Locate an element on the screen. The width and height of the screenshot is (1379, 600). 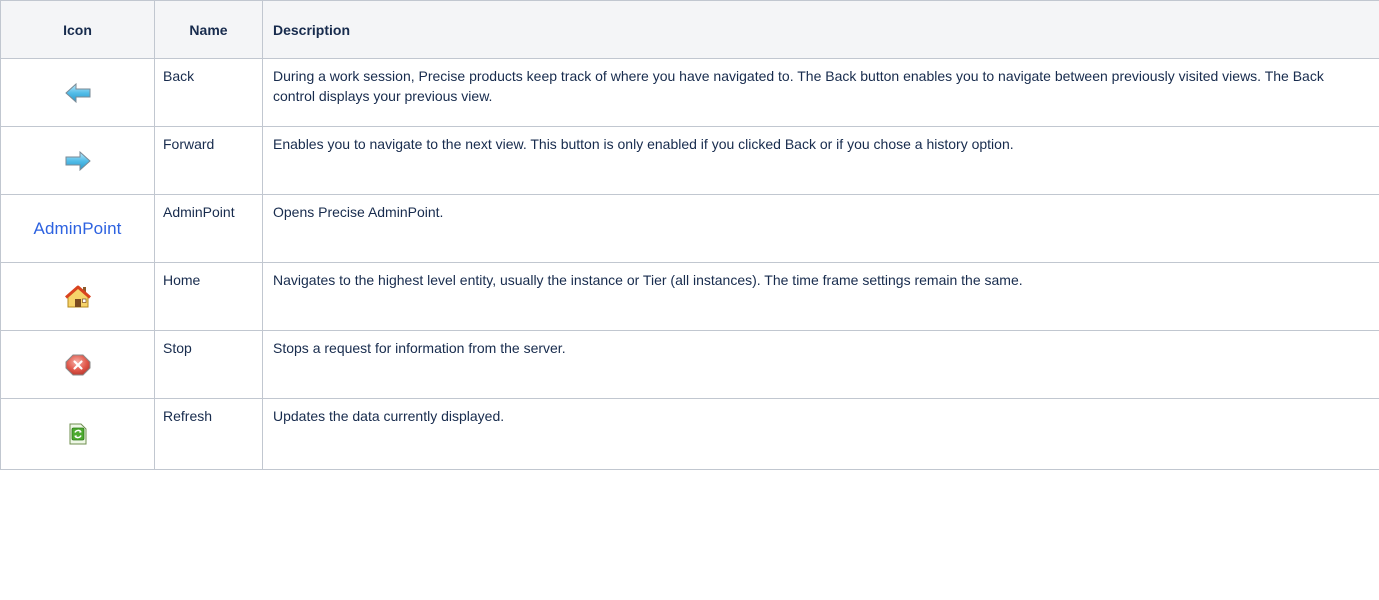
adminpoint-logo: AdminPoint is located at coordinates (77, 228).